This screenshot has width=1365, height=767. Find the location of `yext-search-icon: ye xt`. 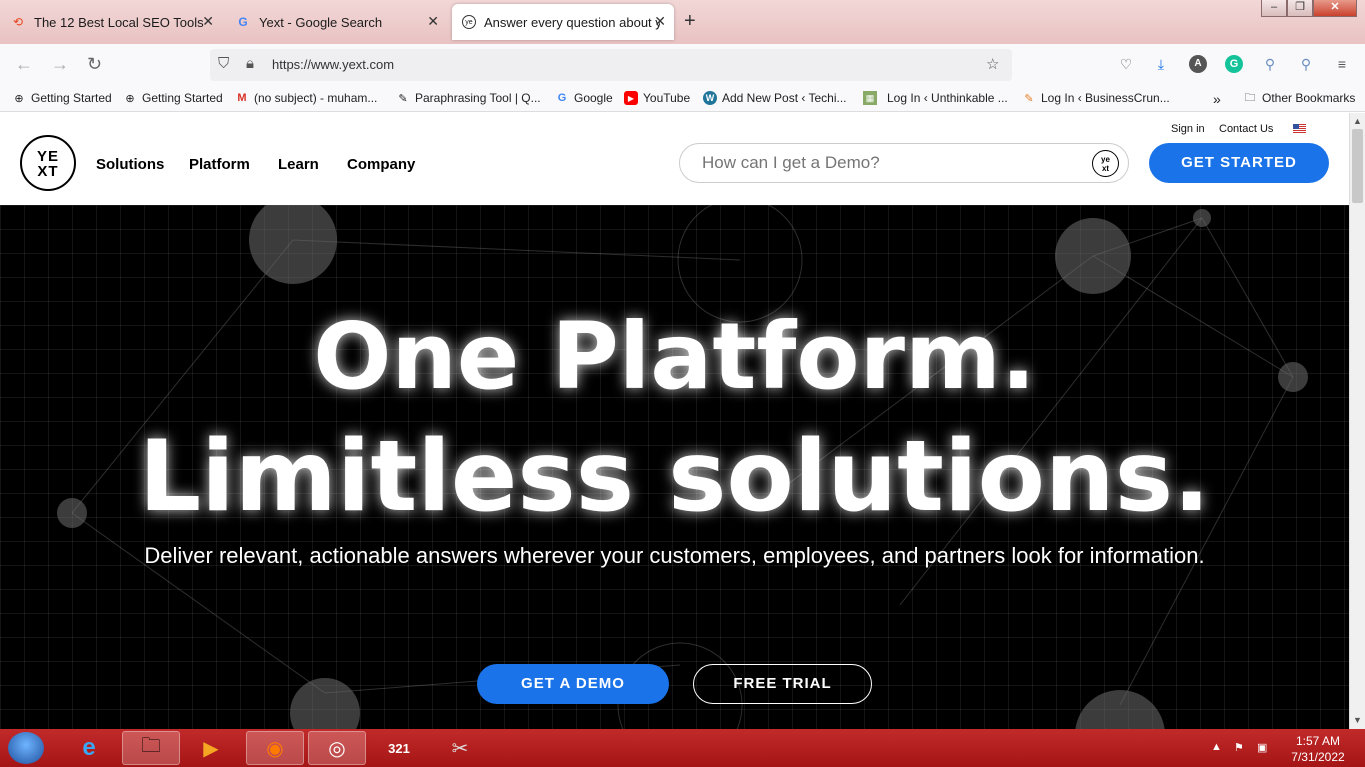

yext-search-icon: ye xt is located at coordinates (1105, 163).